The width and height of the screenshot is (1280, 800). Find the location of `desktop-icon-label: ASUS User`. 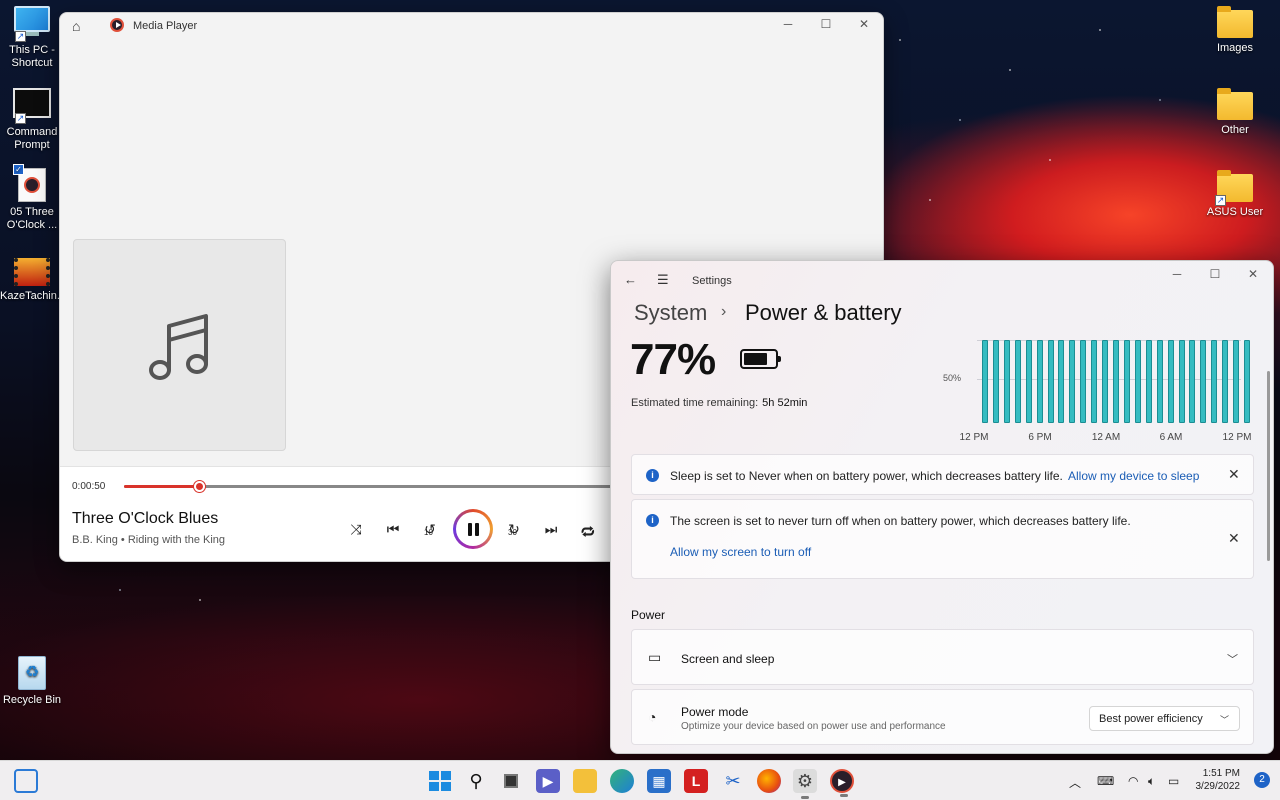

desktop-icon-label: ASUS User is located at coordinates (1235, 212).